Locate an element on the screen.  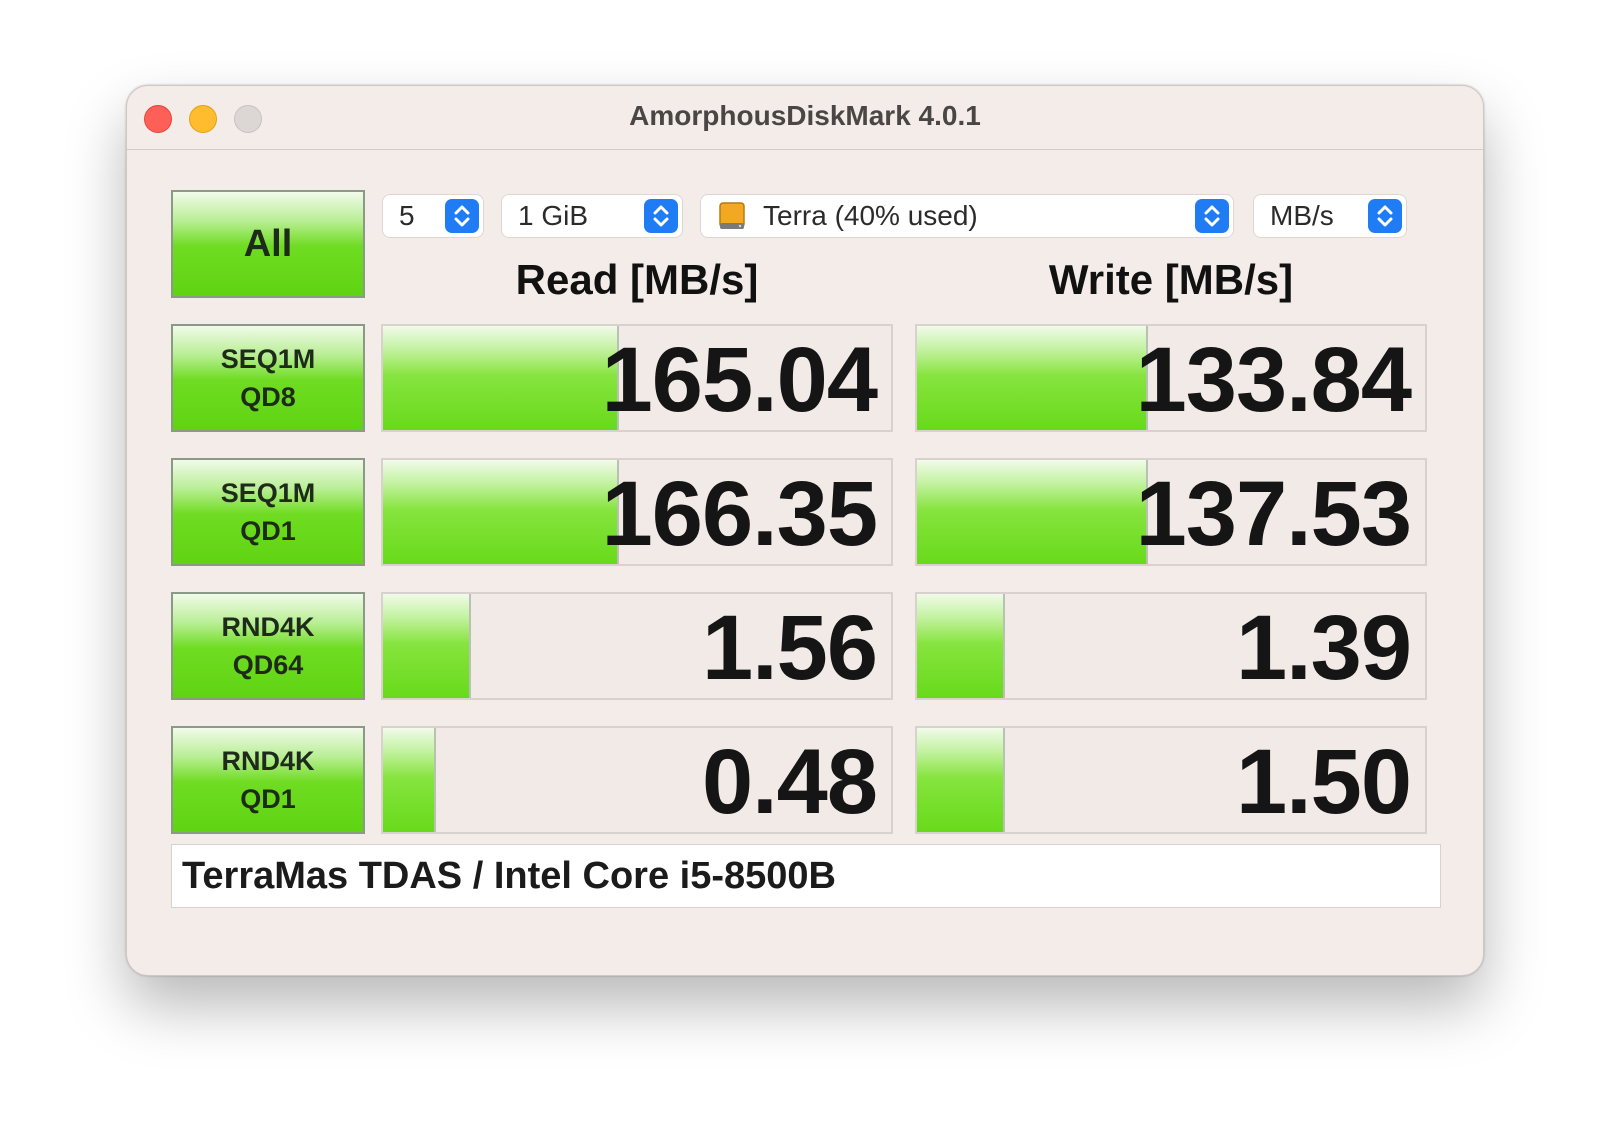
target-disk-value: Terra (40% used) is located at coordinates (870, 215).